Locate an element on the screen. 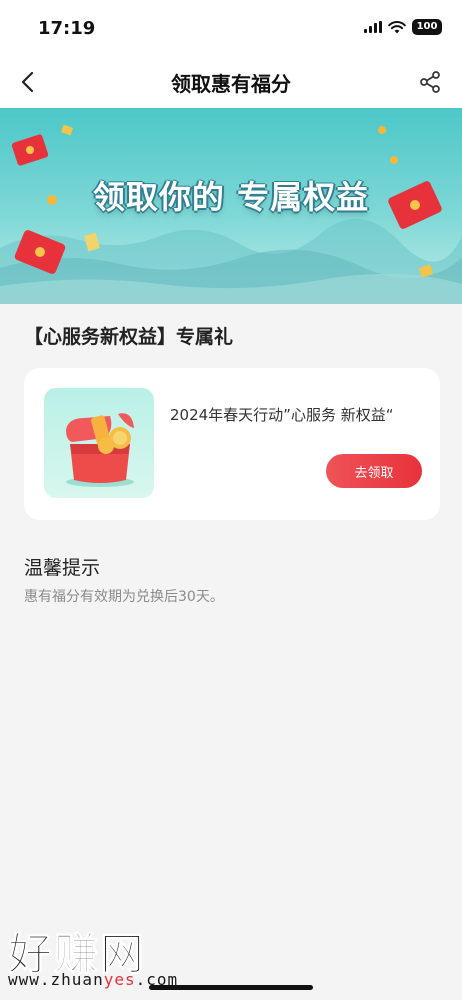 This screenshot has width=462, height=1000. status-bar: 17:19 100 is located at coordinates (231, 28).